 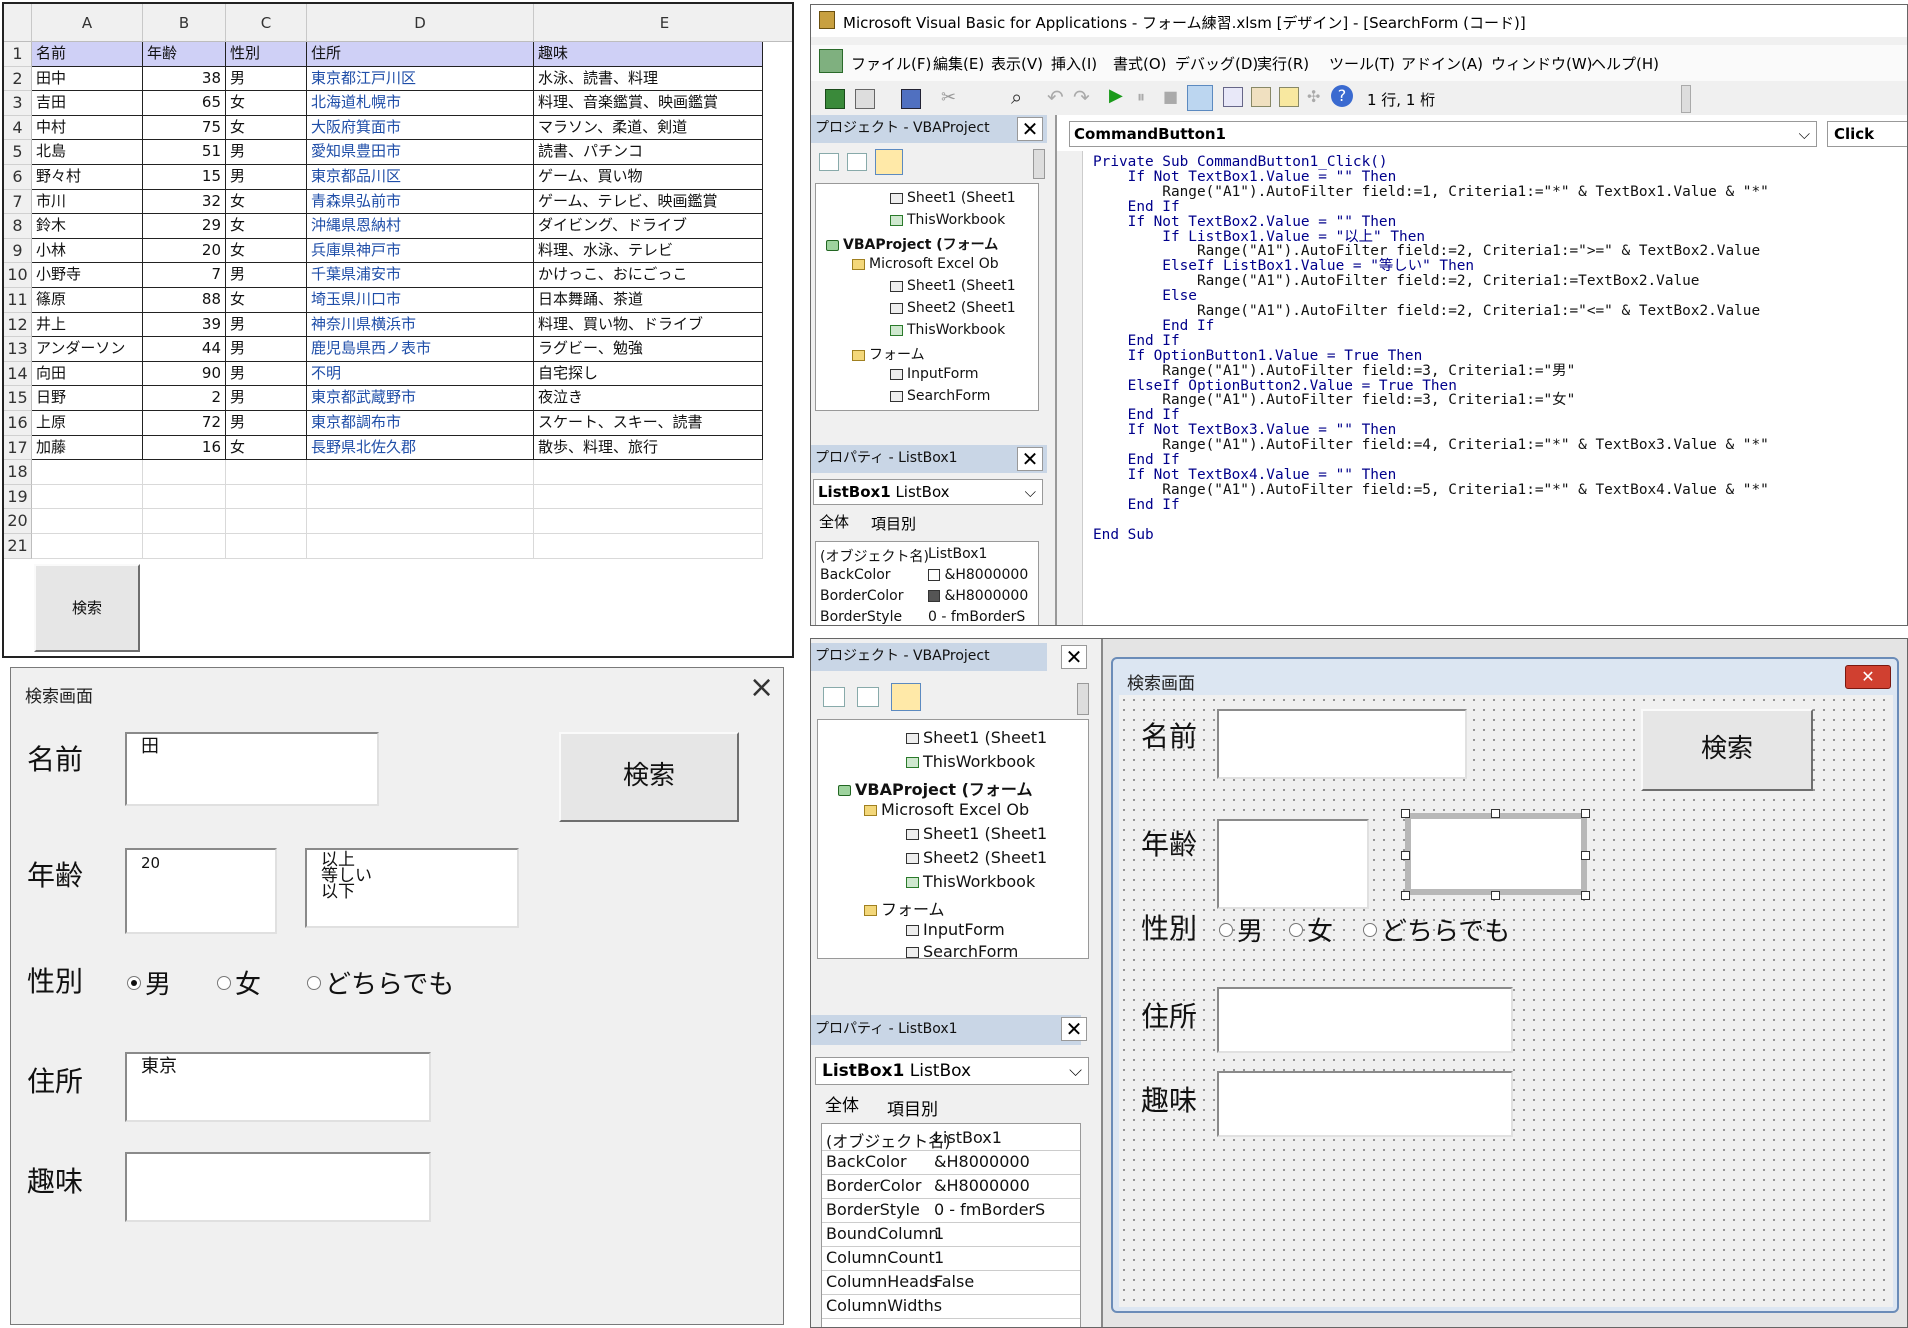 What do you see at coordinates (380, 982) in the screenshot?
I see `radio-either: どちらでも` at bounding box center [380, 982].